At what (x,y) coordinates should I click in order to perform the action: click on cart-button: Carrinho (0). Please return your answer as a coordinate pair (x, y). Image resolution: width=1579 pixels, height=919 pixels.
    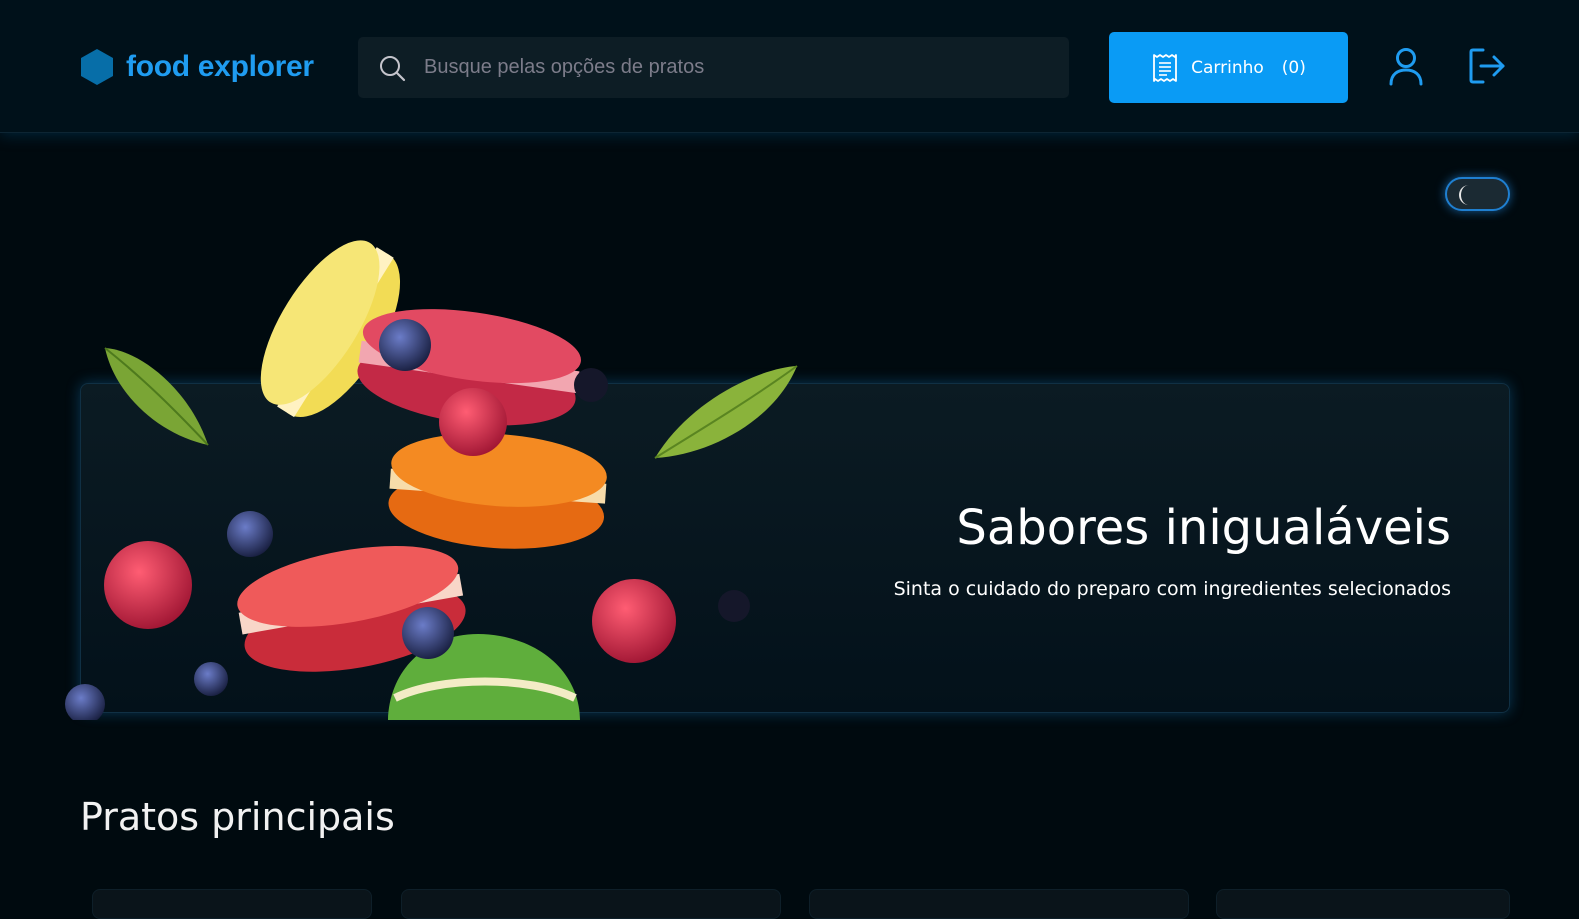
    Looking at the image, I should click on (1228, 67).